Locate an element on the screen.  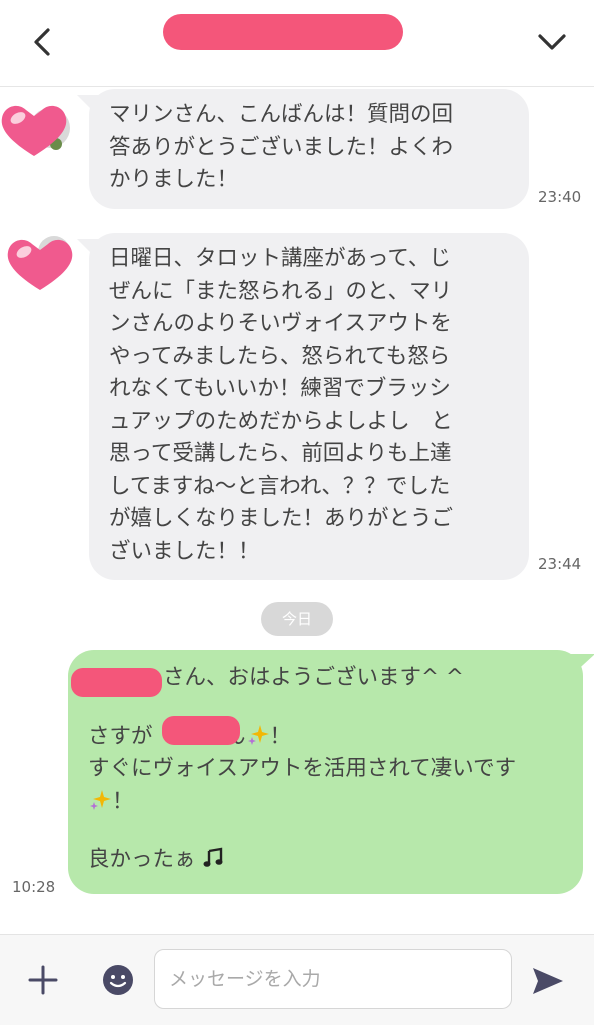
message-text: さん、おはようございます^ ^ is located at coordinates (313, 677).